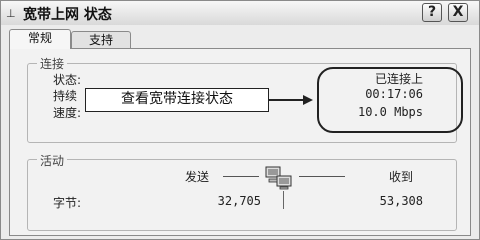  Describe the element at coordinates (278, 178) in the screenshot. I see `network-computers-icon` at that location.